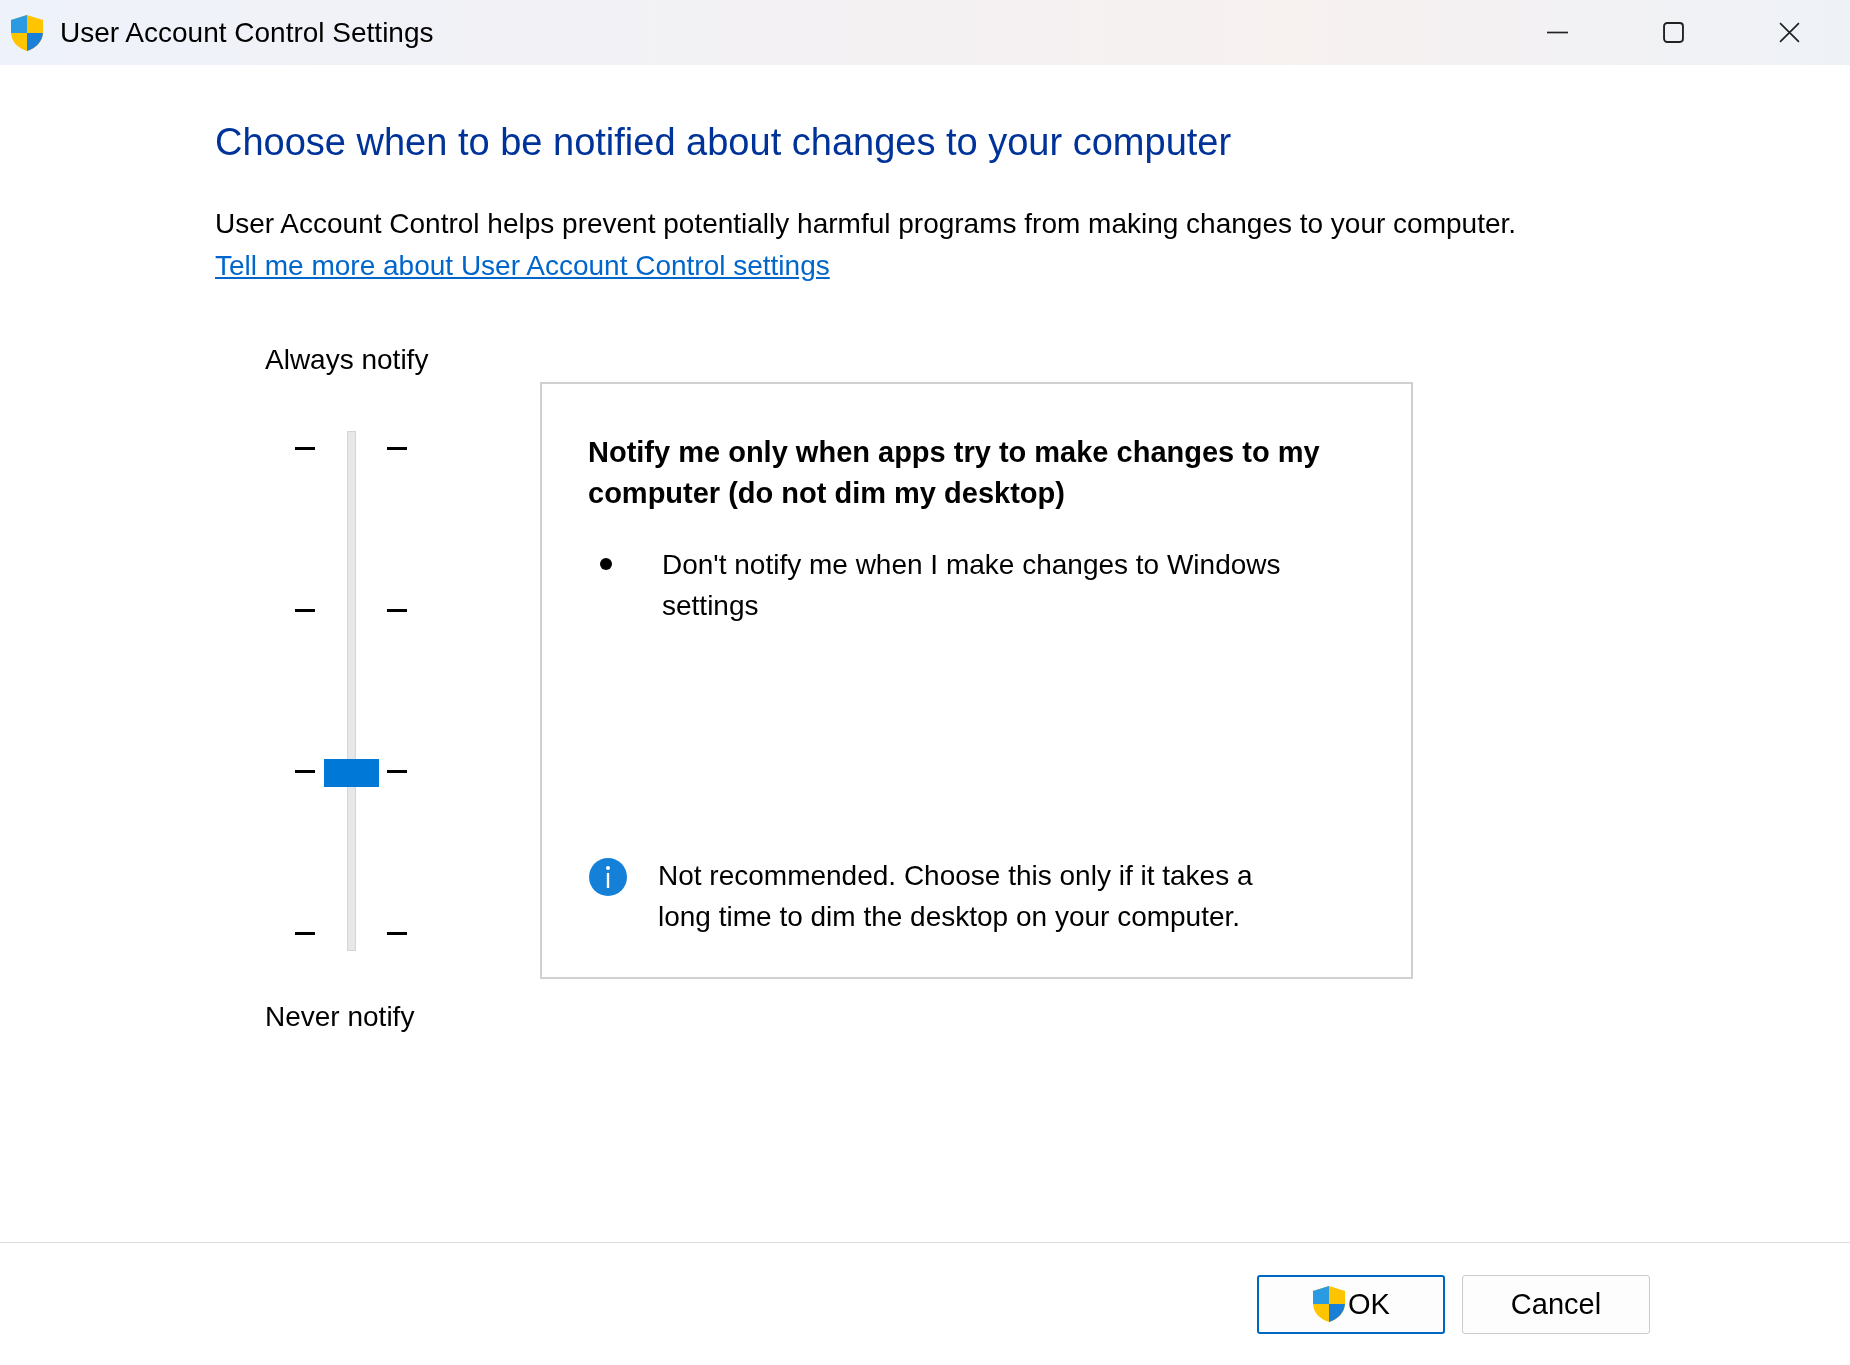 The height and width of the screenshot is (1365, 1850). Describe the element at coordinates (866, 224) in the screenshot. I see `description-text: User Account Control helps prevent potentially harmful programs from making changes to your computer.` at that location.